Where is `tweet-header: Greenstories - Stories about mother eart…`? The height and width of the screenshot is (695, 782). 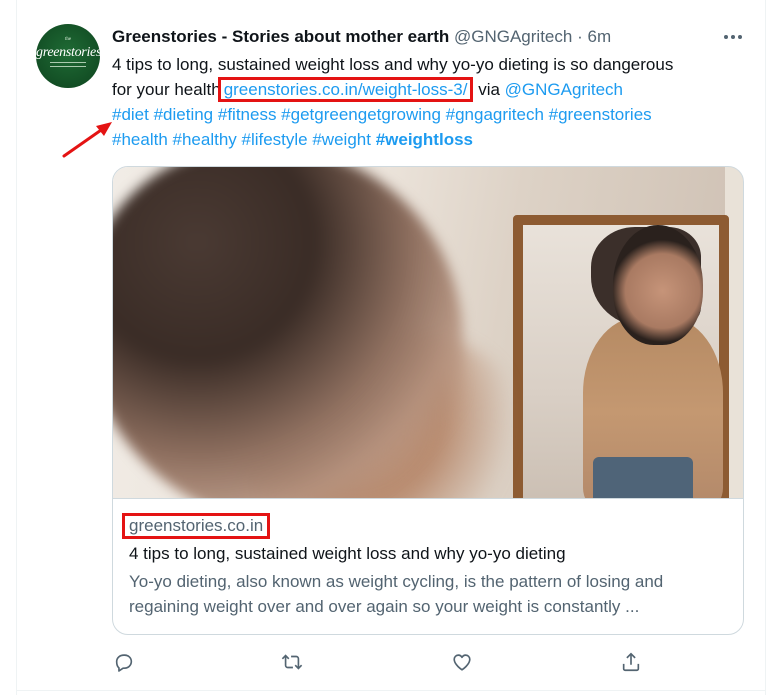 tweet-header: Greenstories - Stories about mother eart… is located at coordinates (361, 37).